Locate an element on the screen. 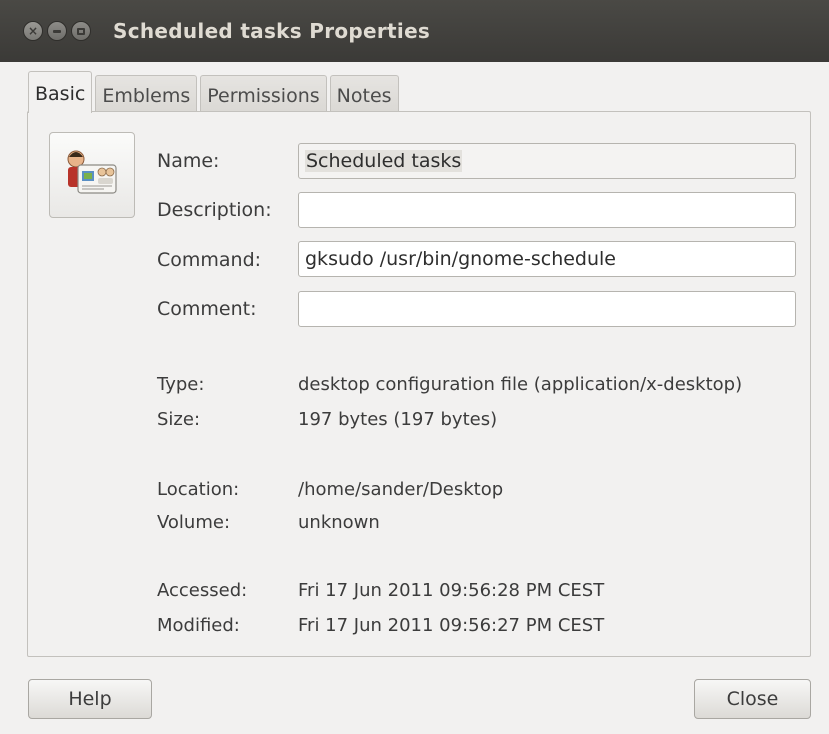 The image size is (829, 734). tab-bar: Basic Emblems Permissions Notes is located at coordinates (215, 92).